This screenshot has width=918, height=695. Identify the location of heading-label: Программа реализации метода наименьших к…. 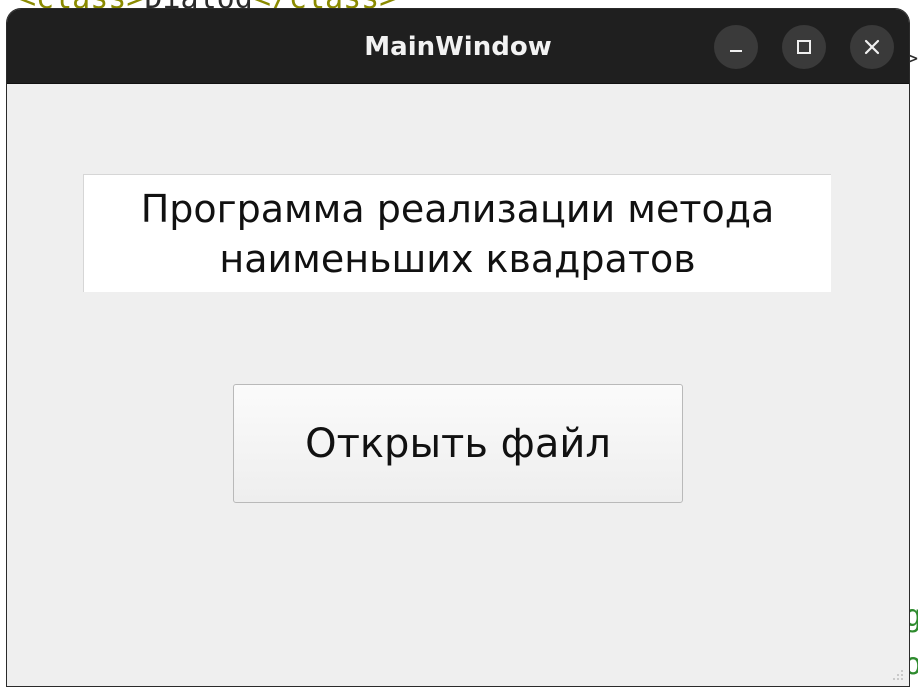
(457, 233).